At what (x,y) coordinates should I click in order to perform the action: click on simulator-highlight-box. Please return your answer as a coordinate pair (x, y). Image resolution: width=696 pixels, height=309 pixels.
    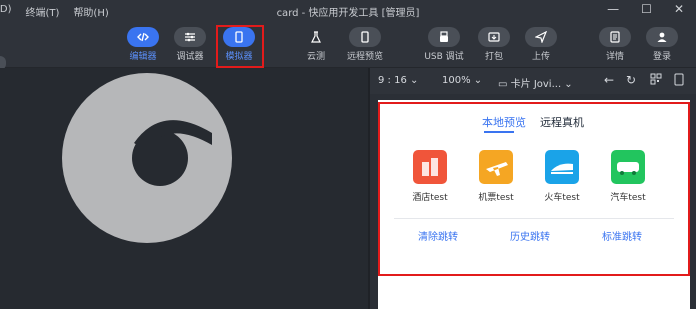
    Looking at the image, I should click on (240, 46).